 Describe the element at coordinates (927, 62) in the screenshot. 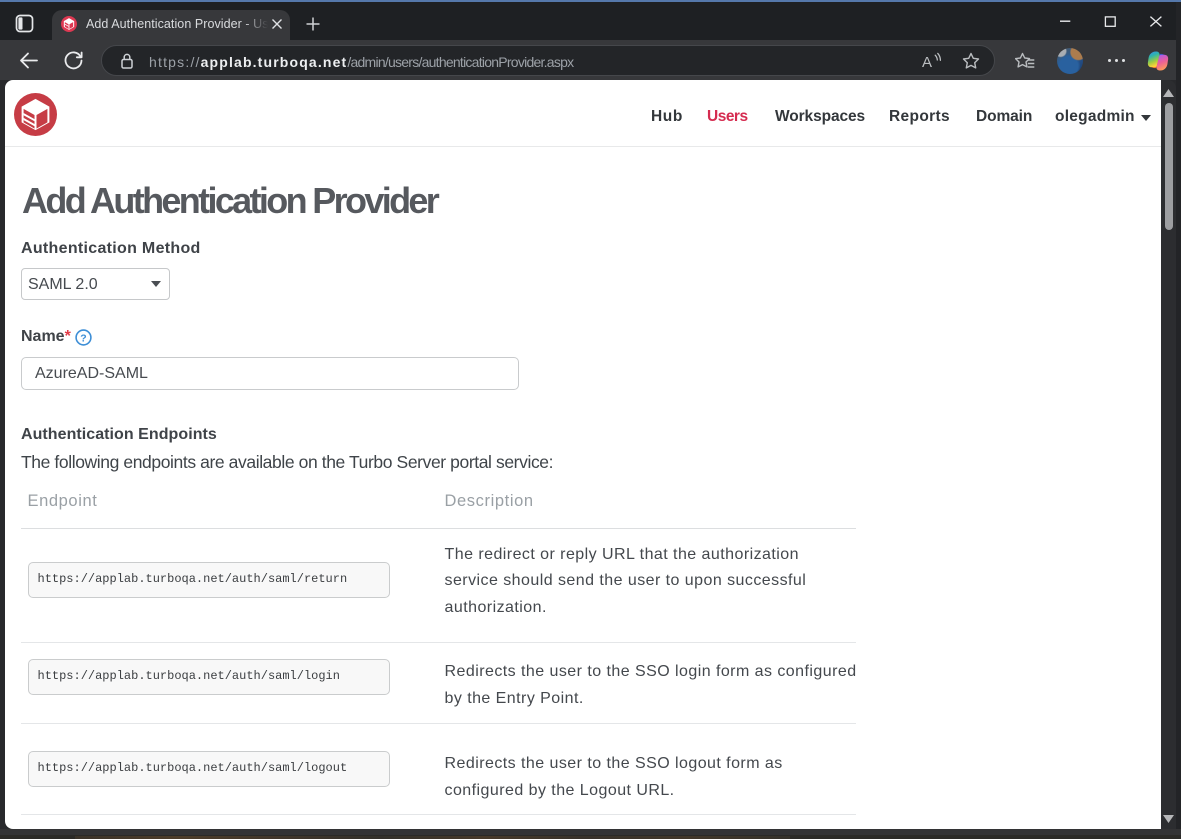

I see `svg-text: A` at that location.